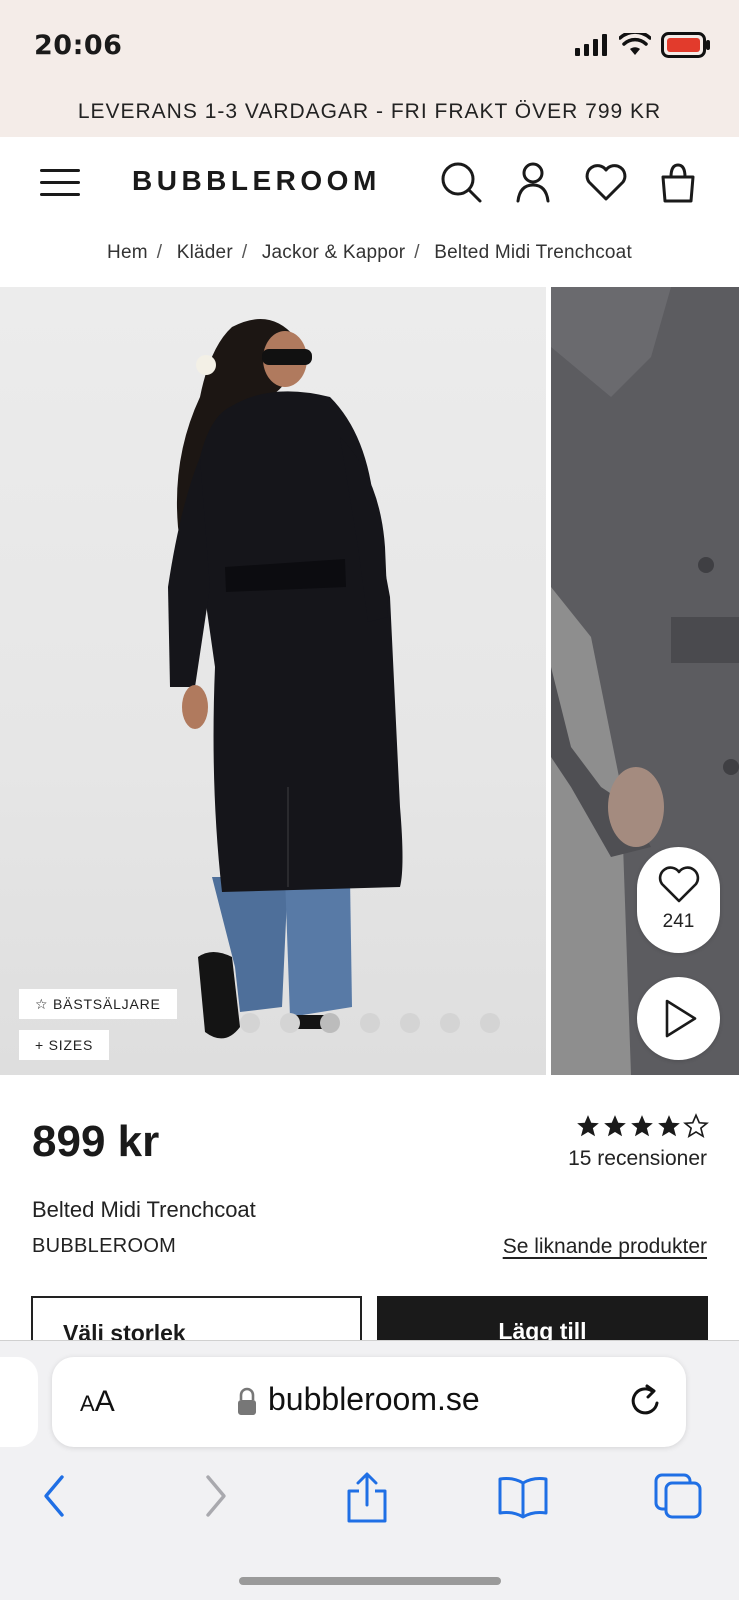 This screenshot has height=1600, width=739. I want to click on bookmarks-icon, so click(523, 1496).